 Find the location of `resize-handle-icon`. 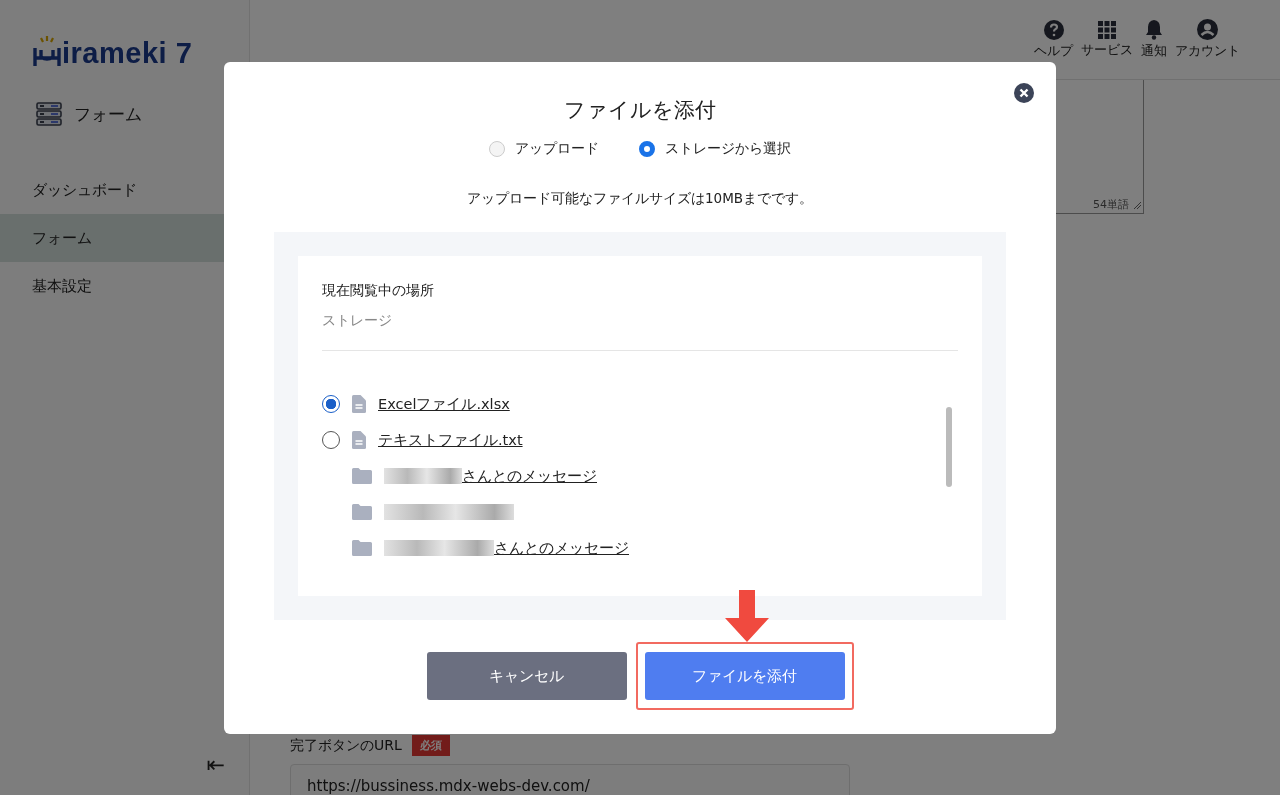

resize-handle-icon is located at coordinates (1137, 204).